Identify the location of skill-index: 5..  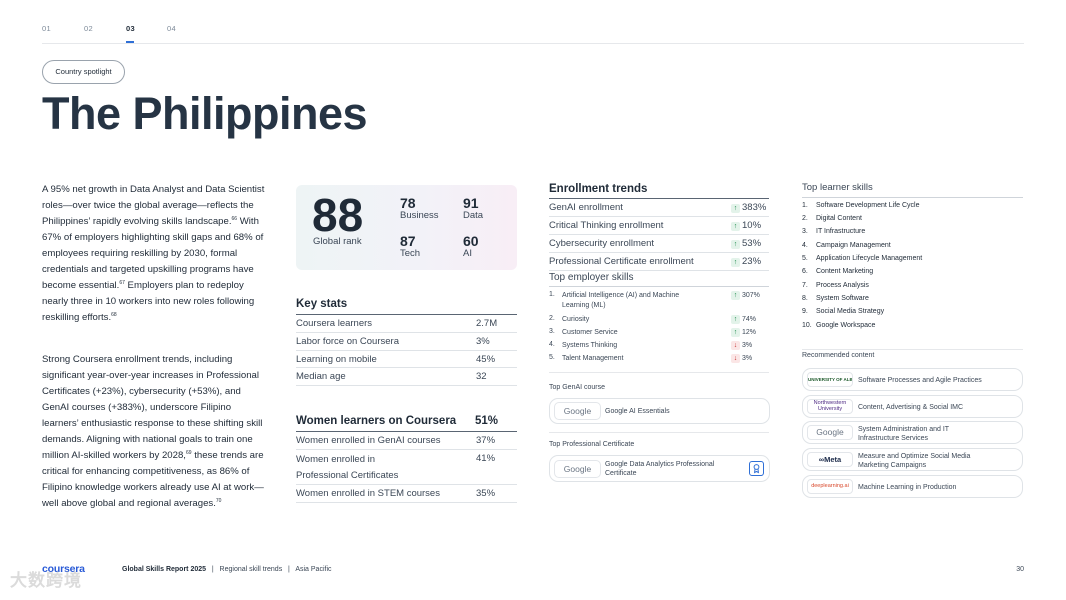
(805, 258).